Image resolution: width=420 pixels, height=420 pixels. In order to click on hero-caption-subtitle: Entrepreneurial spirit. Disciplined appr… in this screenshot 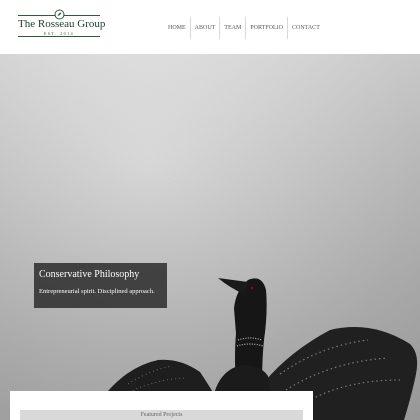, I will do `click(97, 291)`.